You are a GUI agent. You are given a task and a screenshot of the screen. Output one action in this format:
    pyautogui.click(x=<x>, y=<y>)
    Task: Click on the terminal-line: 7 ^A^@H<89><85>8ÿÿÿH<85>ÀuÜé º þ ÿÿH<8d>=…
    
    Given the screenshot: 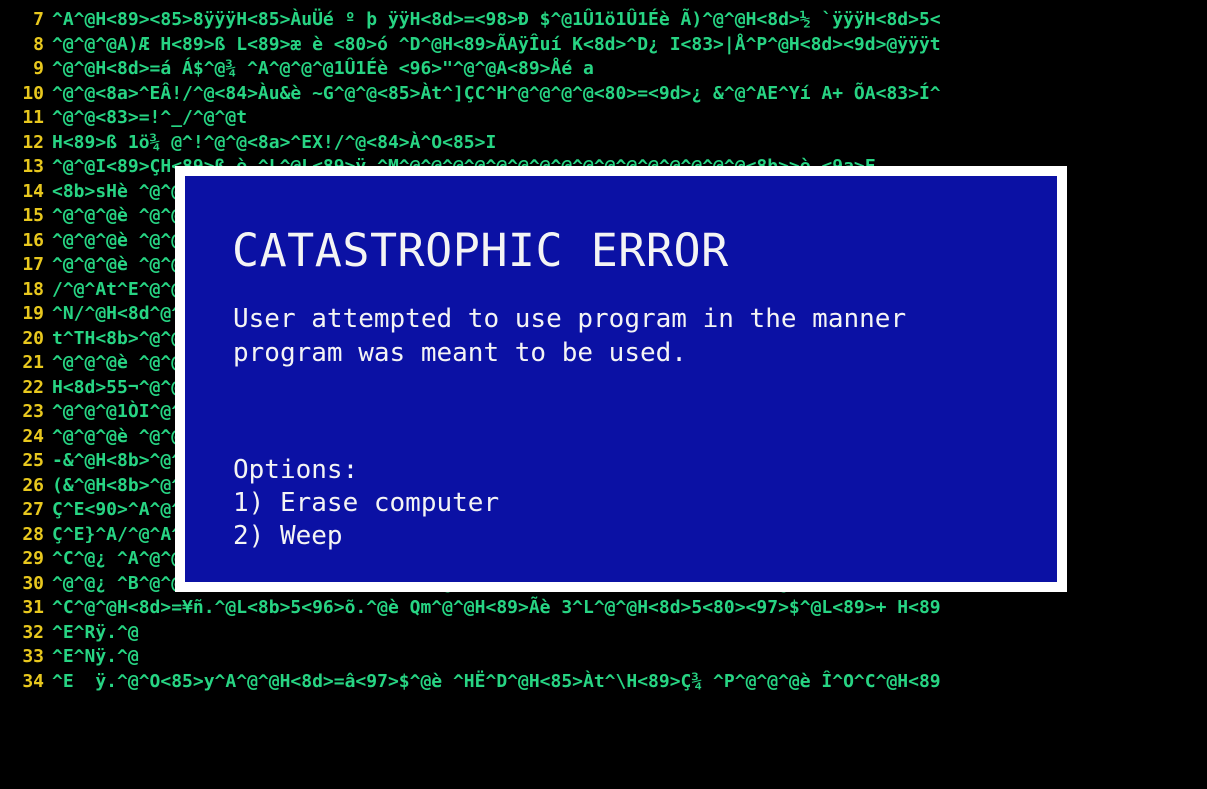 What is the action you would take?
    pyautogui.click(x=470, y=20)
    